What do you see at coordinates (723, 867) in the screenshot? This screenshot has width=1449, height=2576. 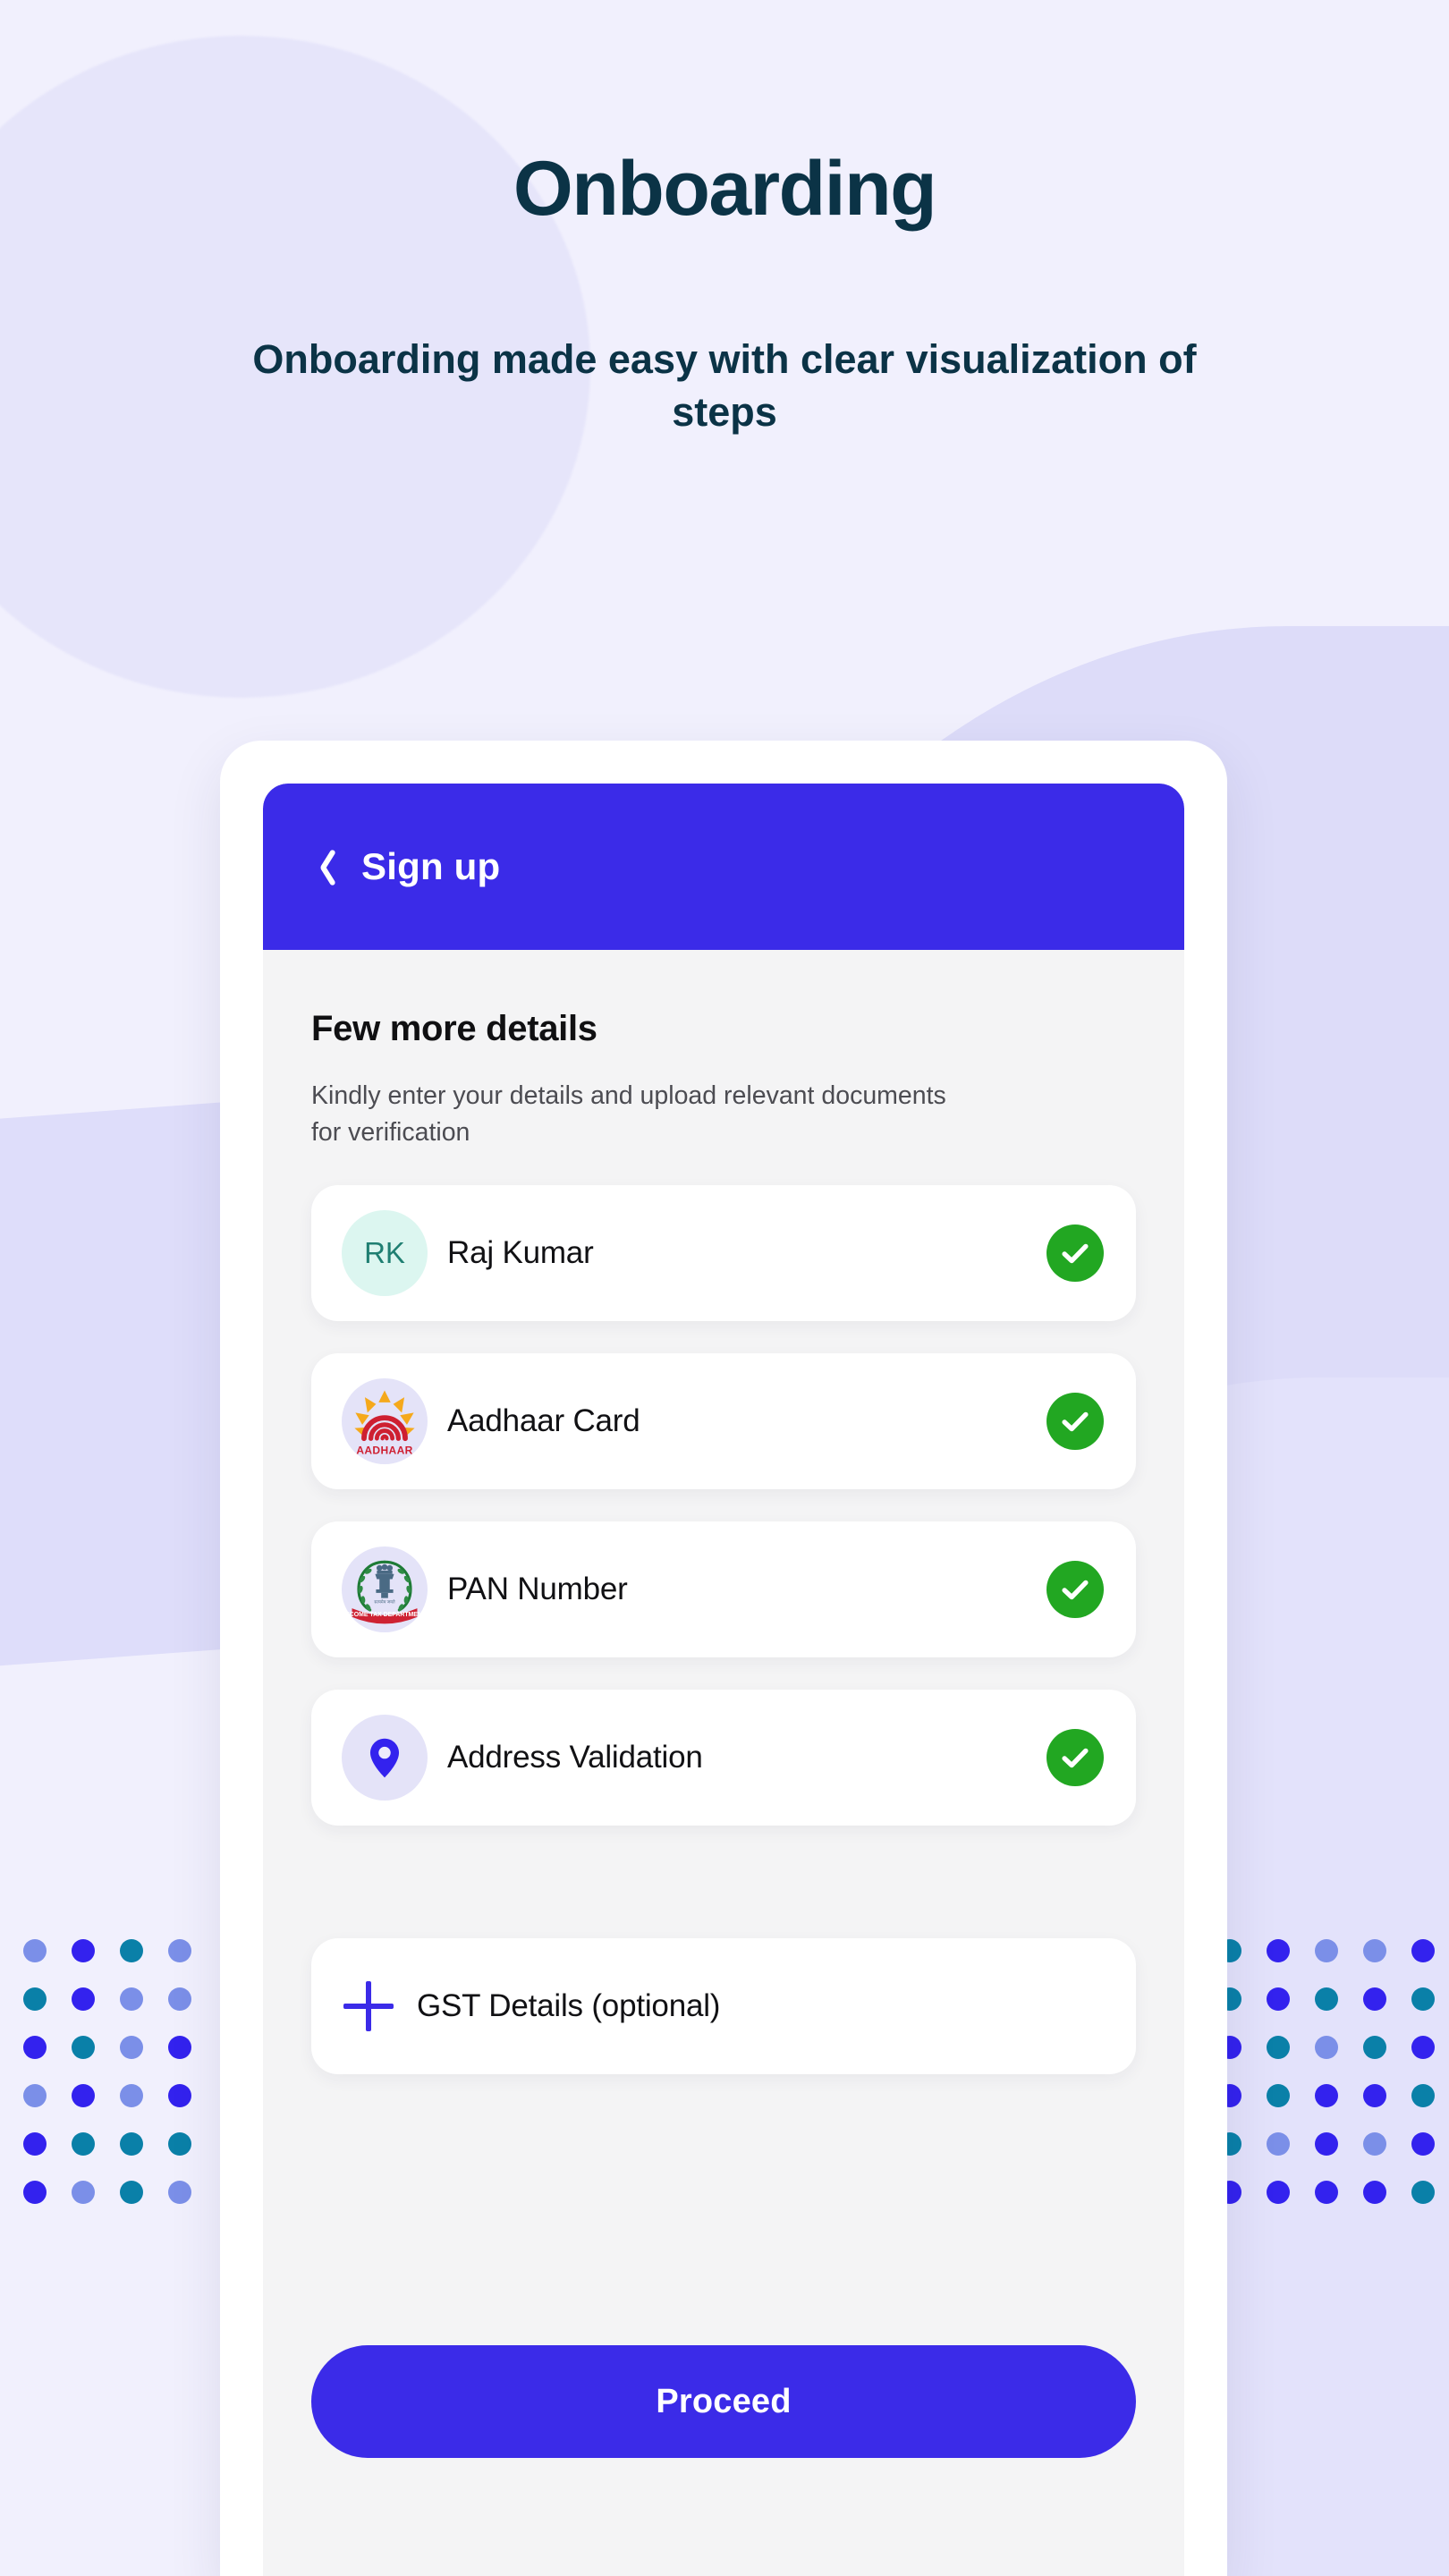 I see `app-bar: Sign up` at bounding box center [723, 867].